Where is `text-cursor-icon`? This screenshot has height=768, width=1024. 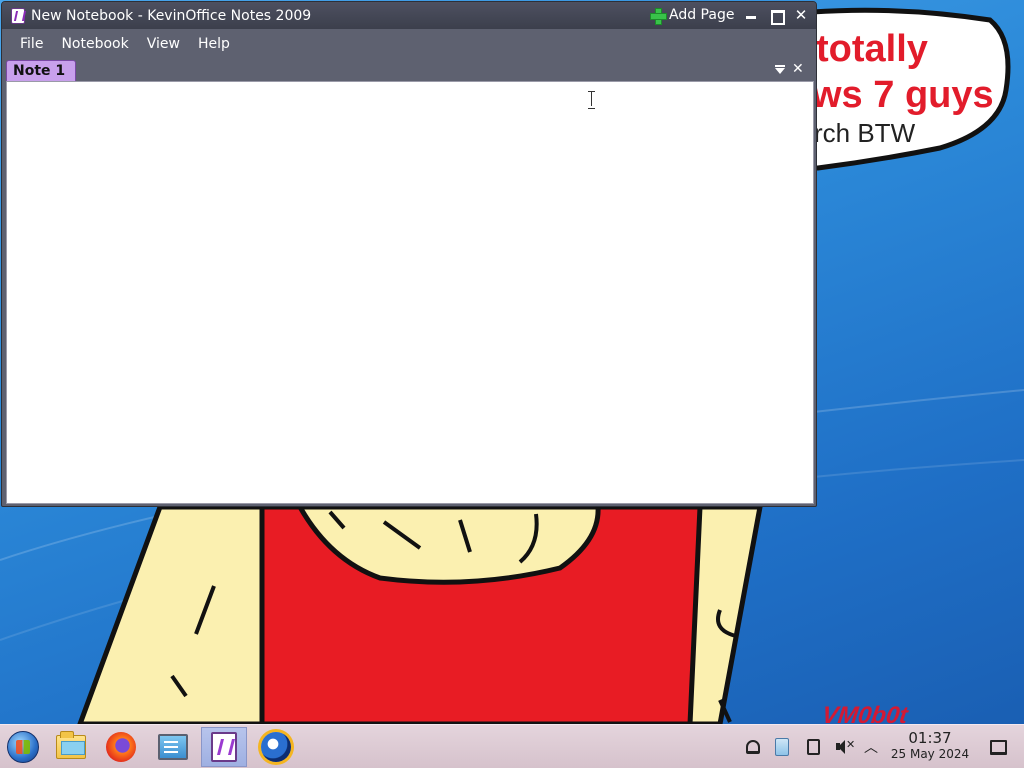 text-cursor-icon is located at coordinates (591, 100).